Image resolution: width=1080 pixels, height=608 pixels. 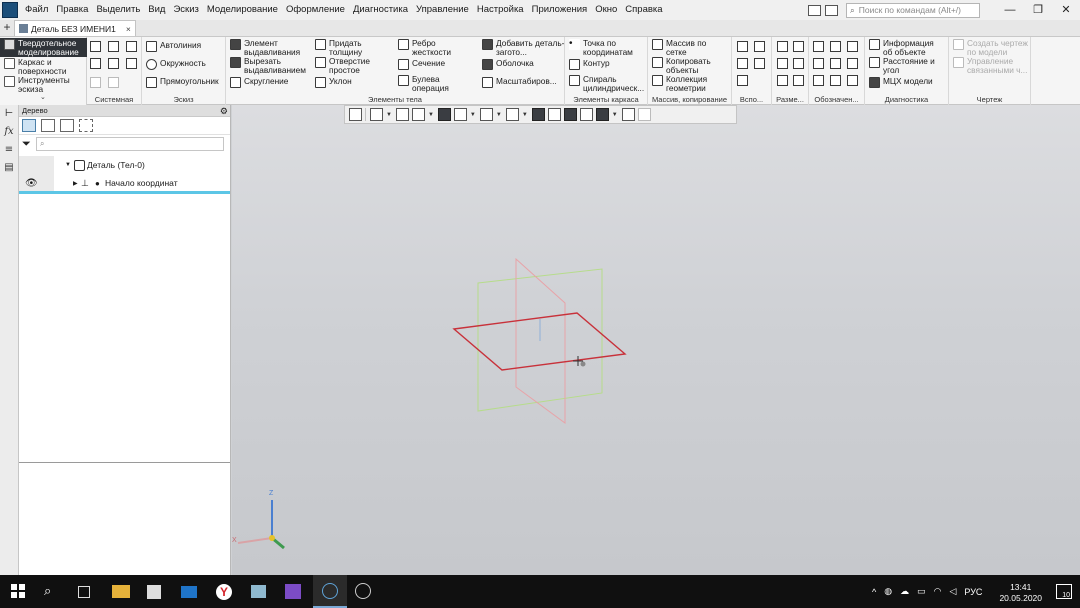 I want to click on preview-icon, so click(x=113, y=63).